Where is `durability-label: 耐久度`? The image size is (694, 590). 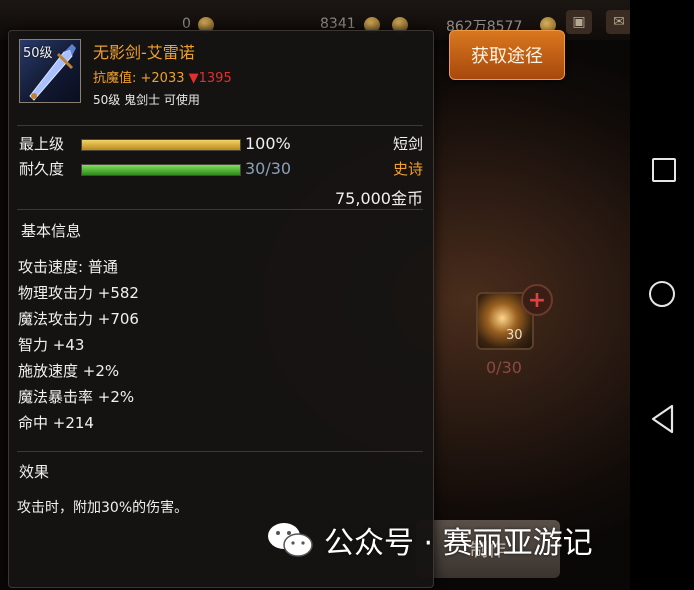
durability-label: 耐久度 is located at coordinates (42, 169).